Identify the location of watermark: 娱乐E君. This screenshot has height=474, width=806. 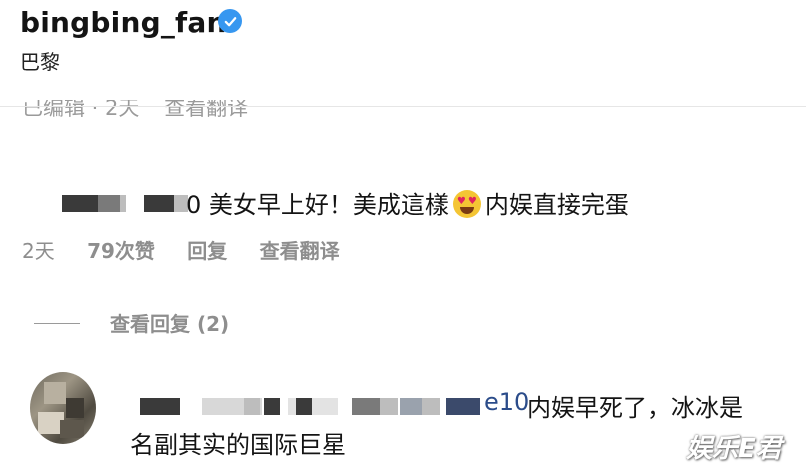
(734, 449).